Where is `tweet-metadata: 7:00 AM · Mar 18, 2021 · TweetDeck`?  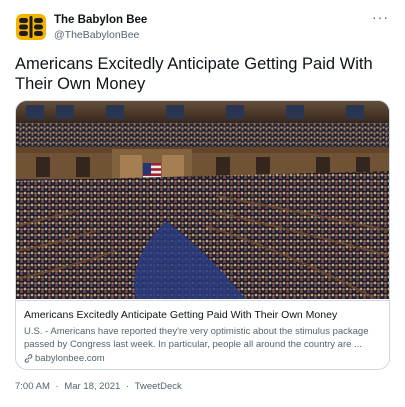
tweet-metadata: 7:00 AM · Mar 18, 2021 · TweetDeck is located at coordinates (98, 387).